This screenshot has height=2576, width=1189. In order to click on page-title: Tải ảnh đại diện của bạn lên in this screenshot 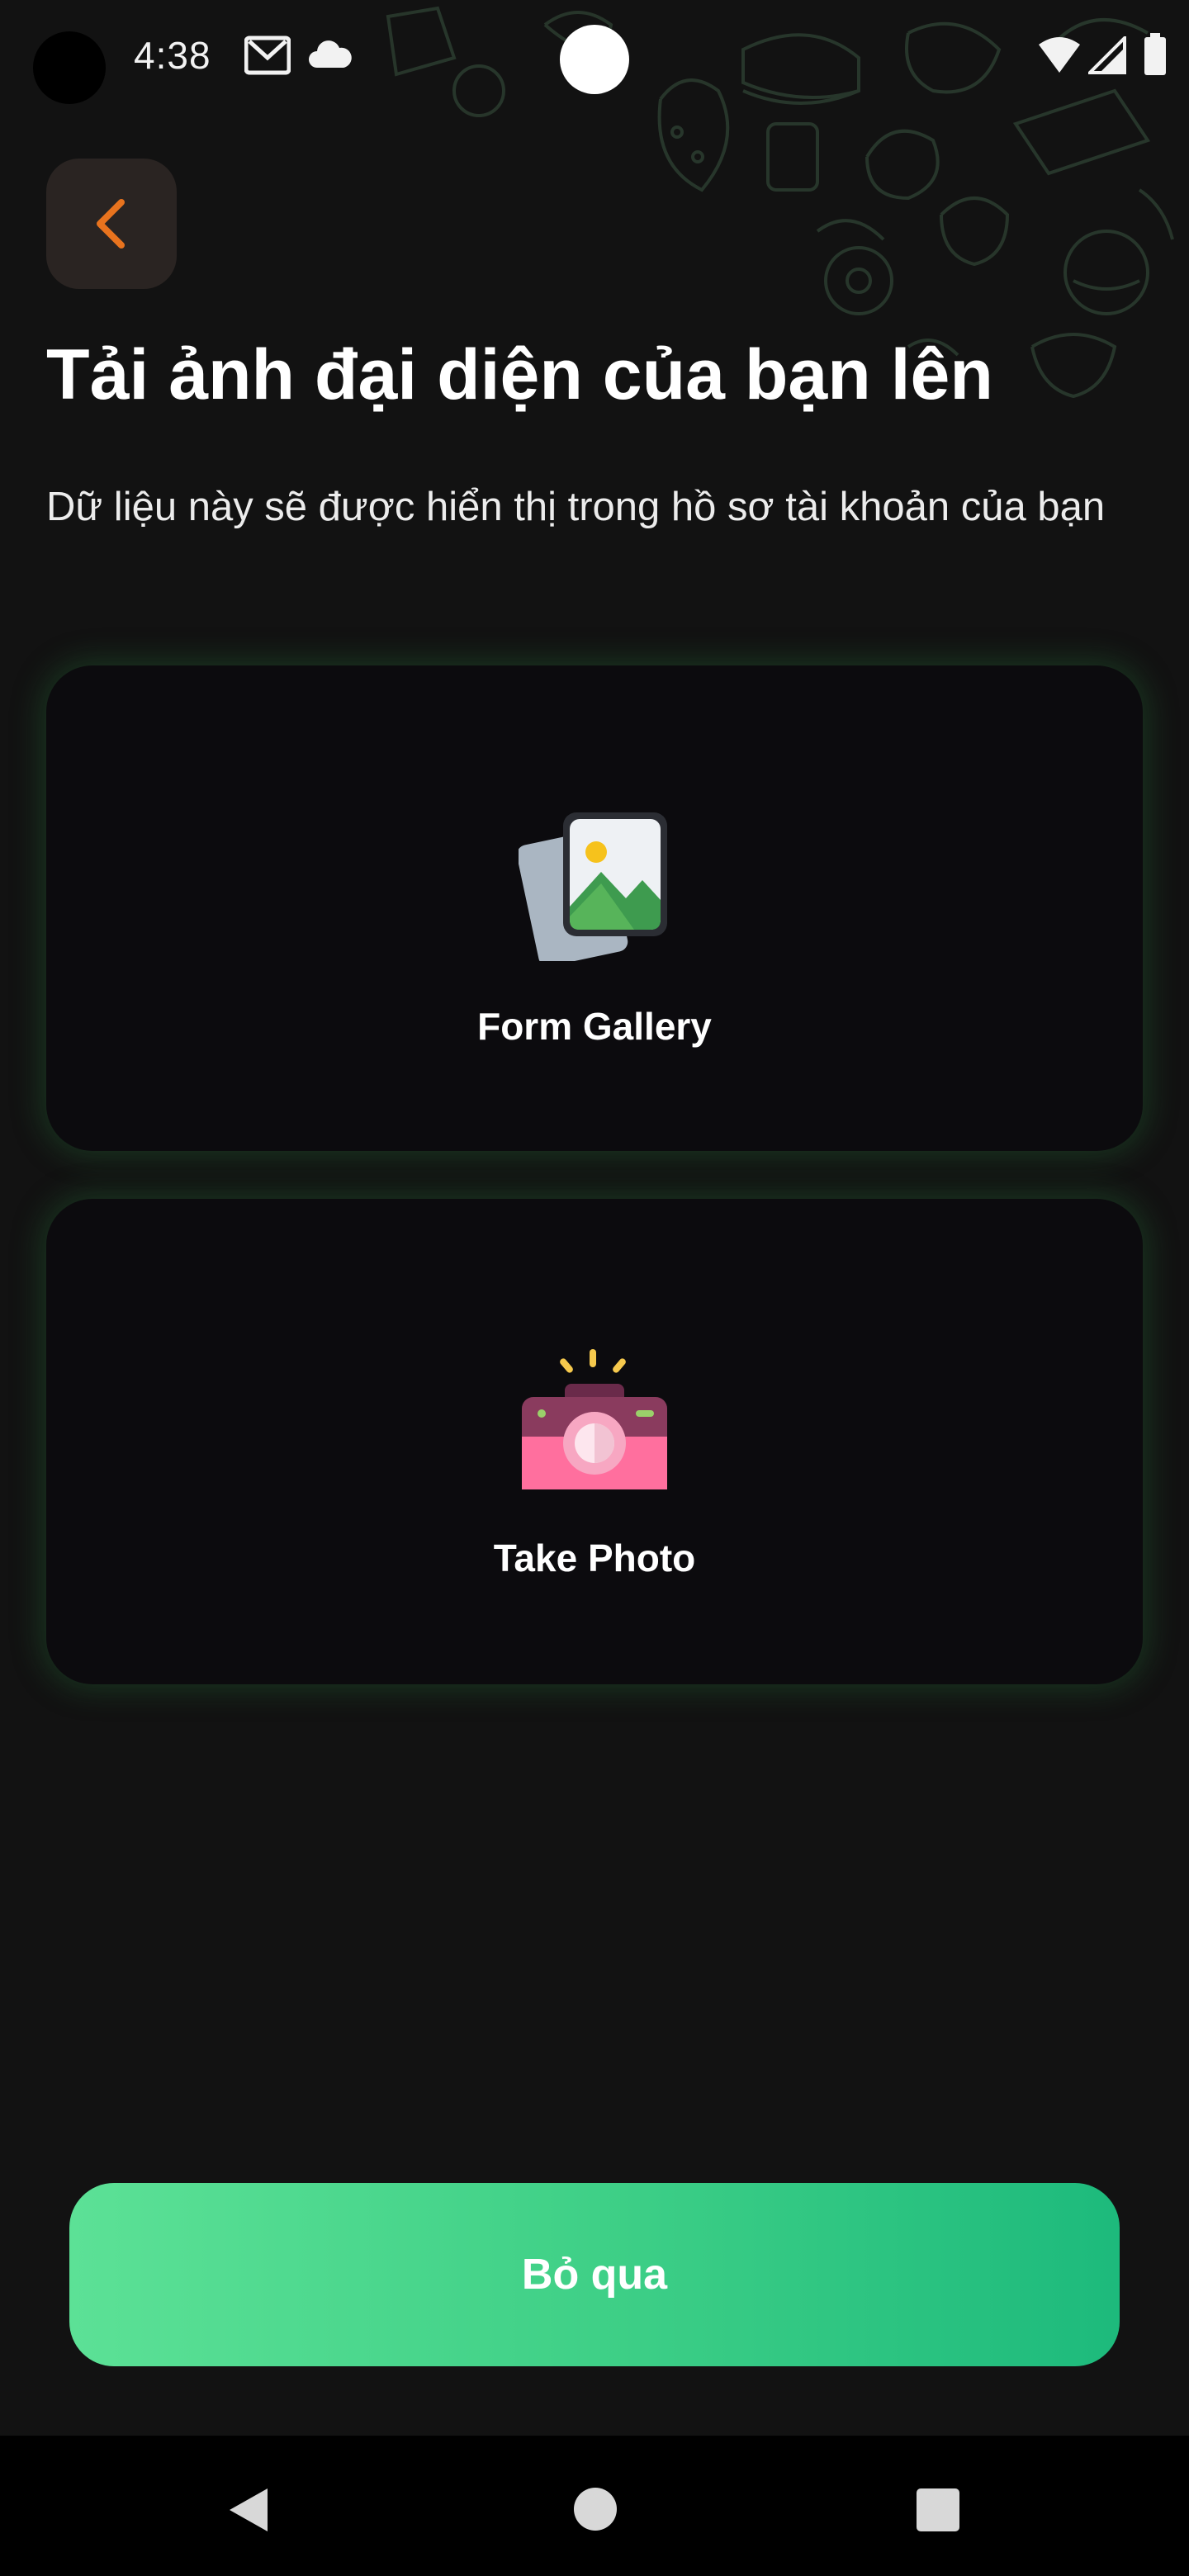, I will do `click(519, 374)`.